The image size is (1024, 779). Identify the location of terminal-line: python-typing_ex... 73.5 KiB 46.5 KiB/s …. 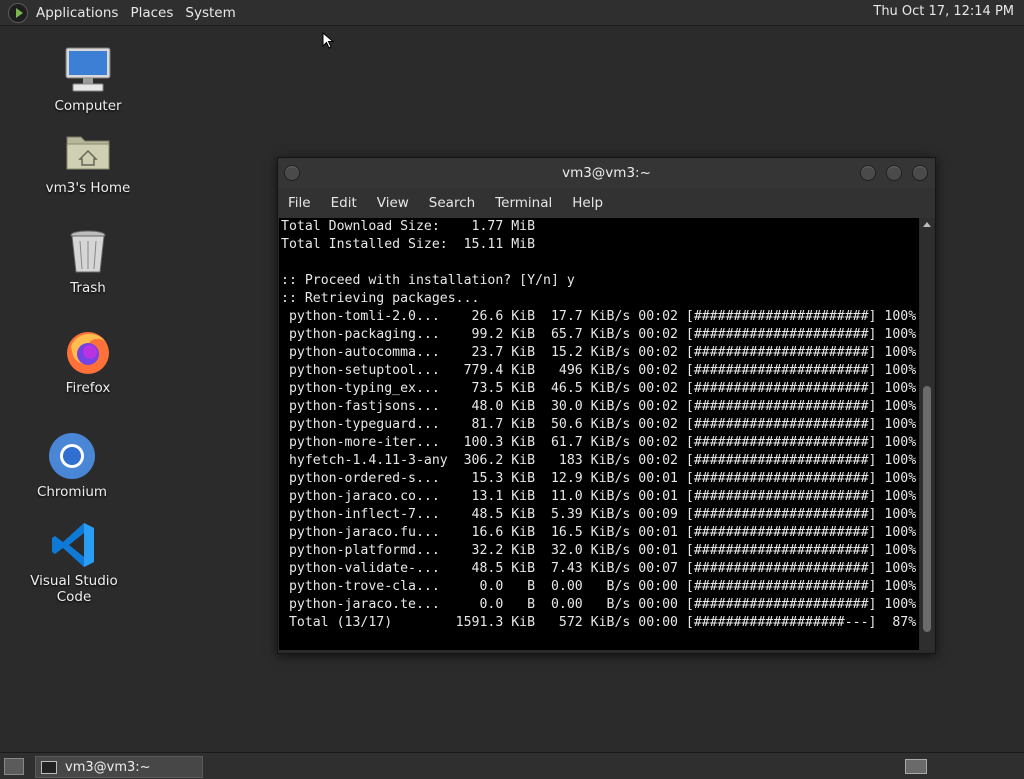
(599, 388).